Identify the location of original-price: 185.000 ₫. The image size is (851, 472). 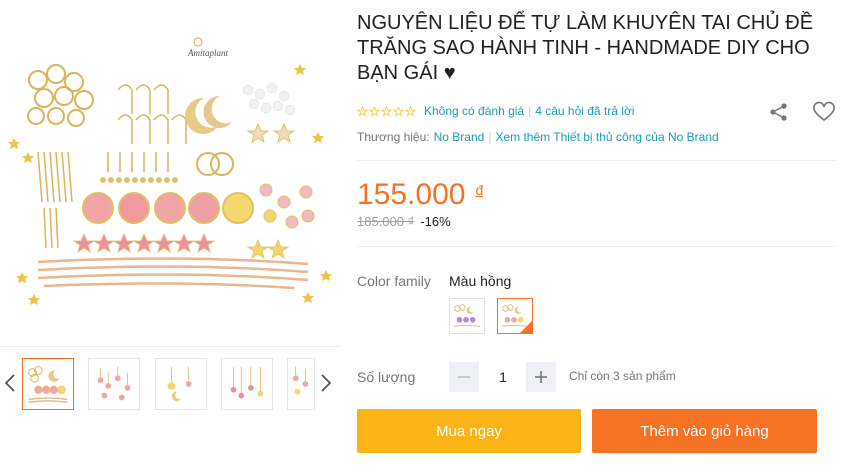
(386, 221).